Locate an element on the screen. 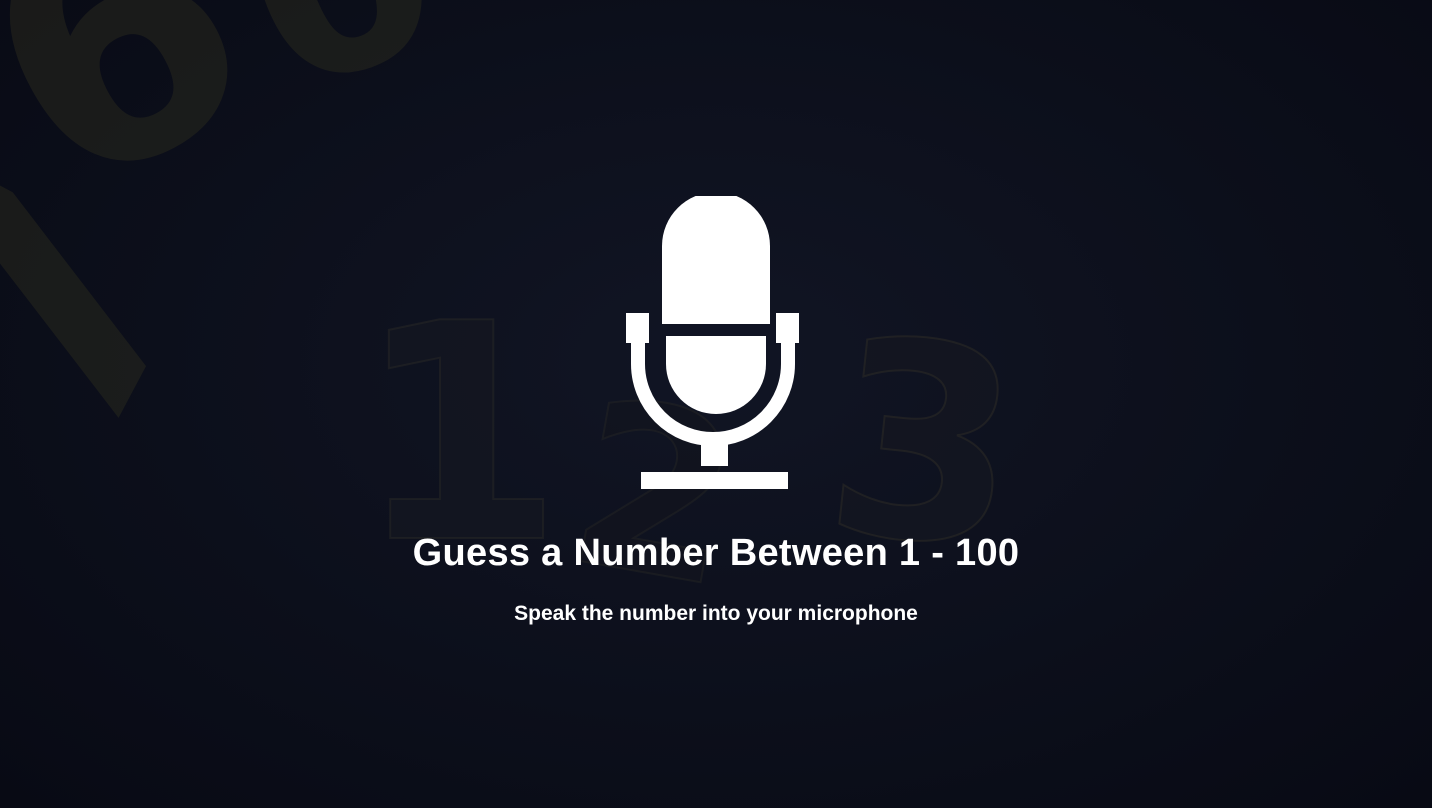  page-title: Guess a Number Between 1 - 100 is located at coordinates (716, 553).